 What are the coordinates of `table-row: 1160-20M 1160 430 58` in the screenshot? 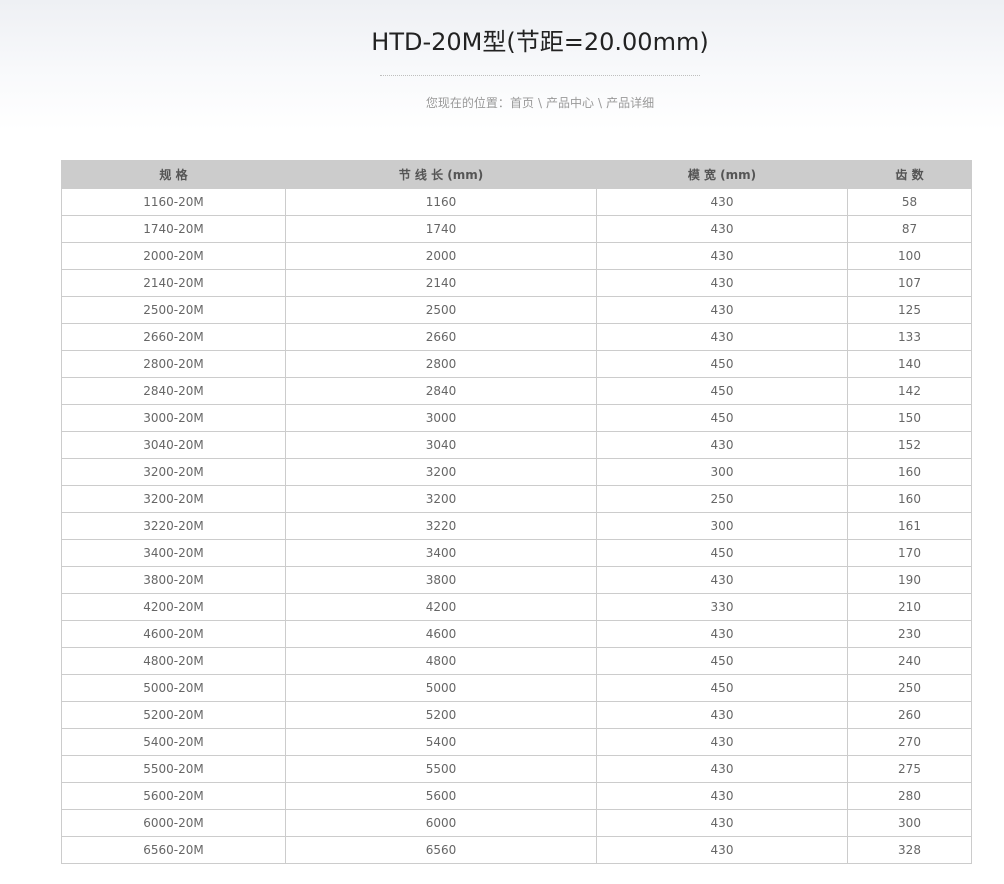 It's located at (516, 202).